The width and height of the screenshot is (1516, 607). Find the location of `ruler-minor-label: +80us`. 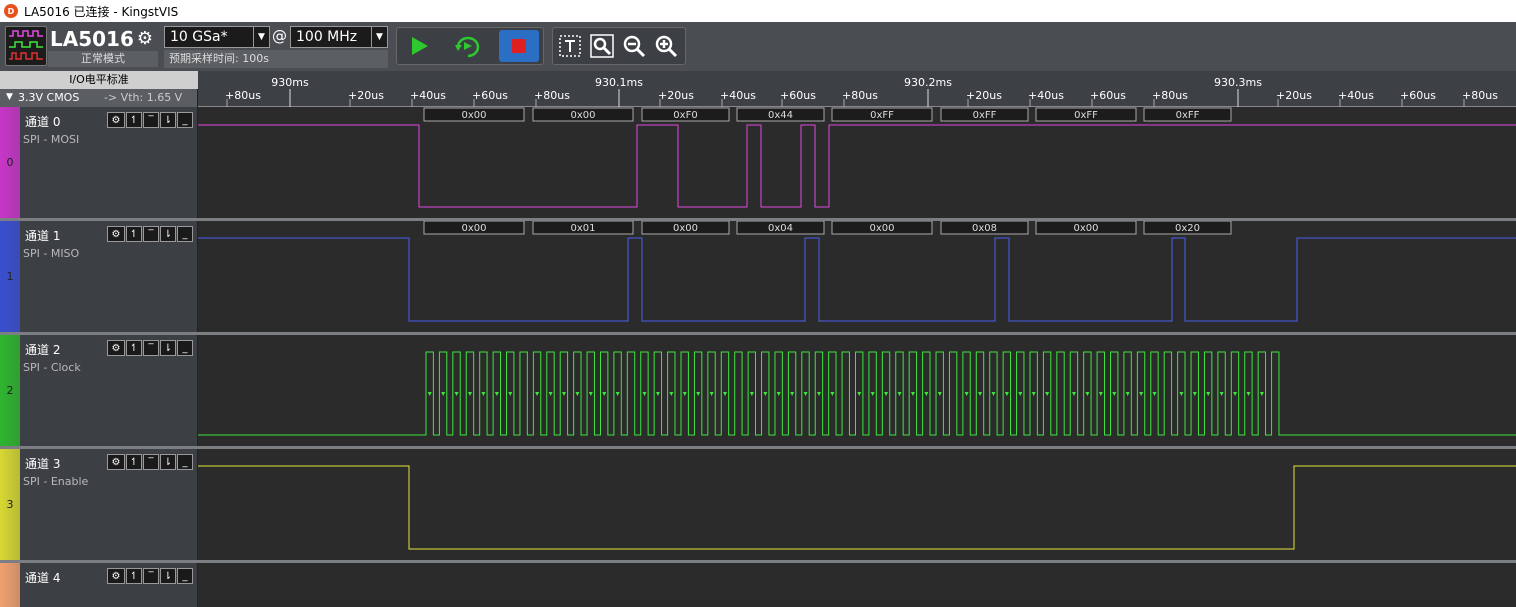

ruler-minor-label: +80us is located at coordinates (860, 95).